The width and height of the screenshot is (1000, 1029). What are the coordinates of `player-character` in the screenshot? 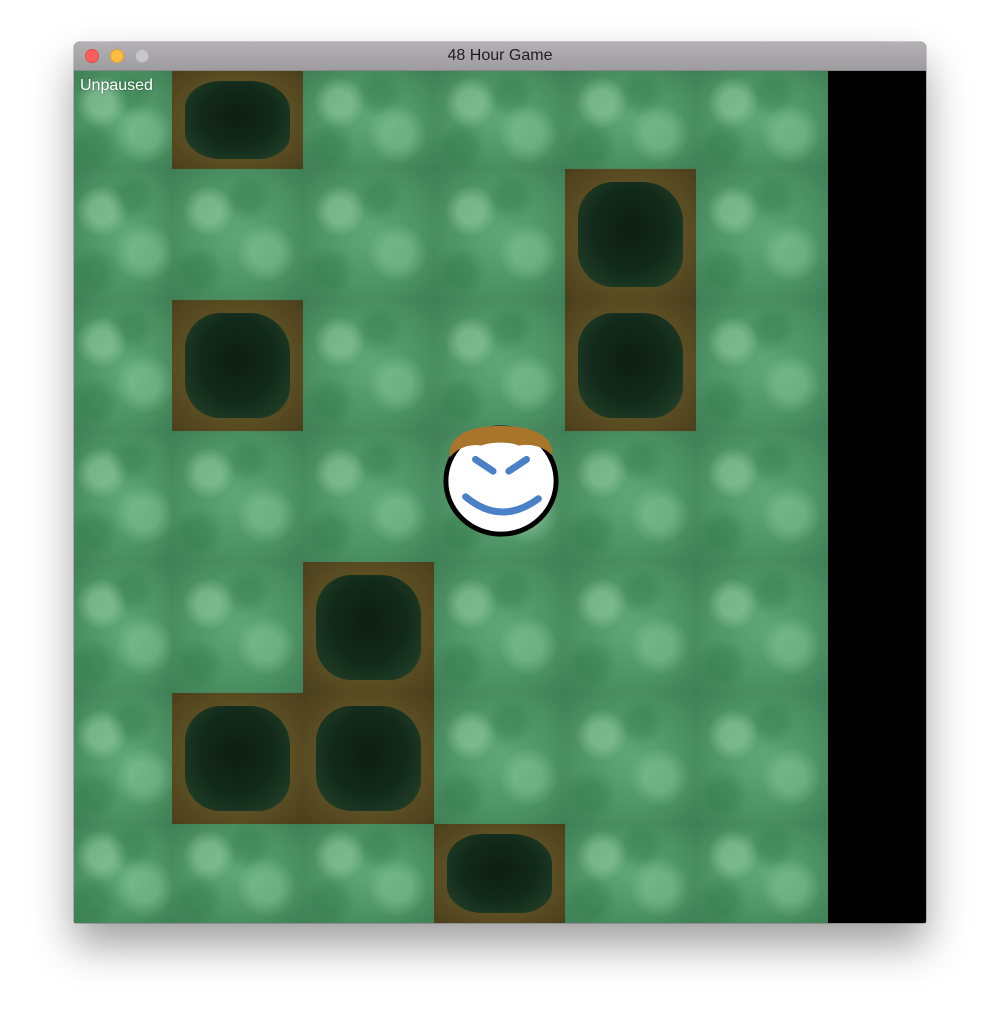 It's located at (500, 480).